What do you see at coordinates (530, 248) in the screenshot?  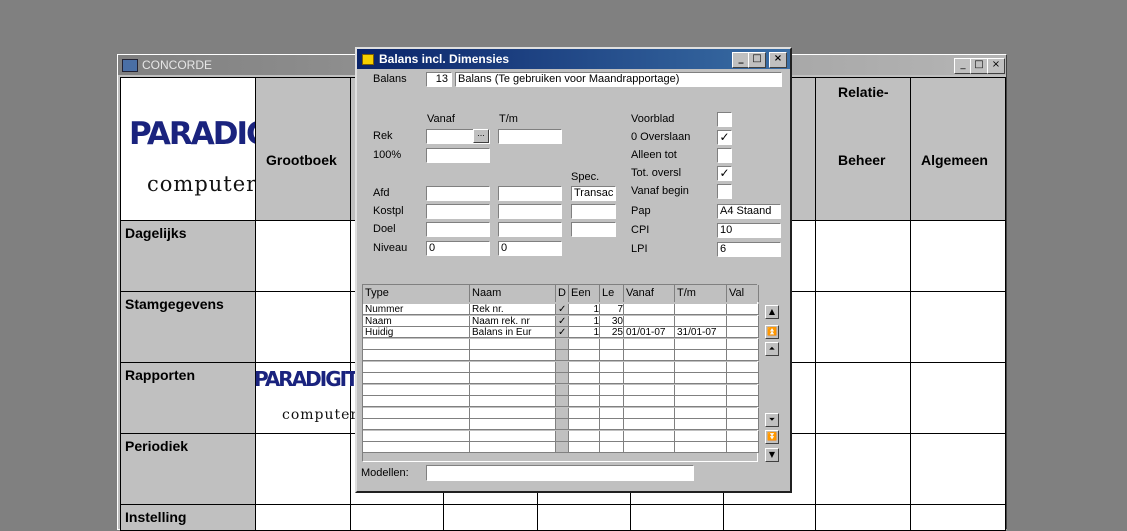 I see `niveau-to-field: 0` at bounding box center [530, 248].